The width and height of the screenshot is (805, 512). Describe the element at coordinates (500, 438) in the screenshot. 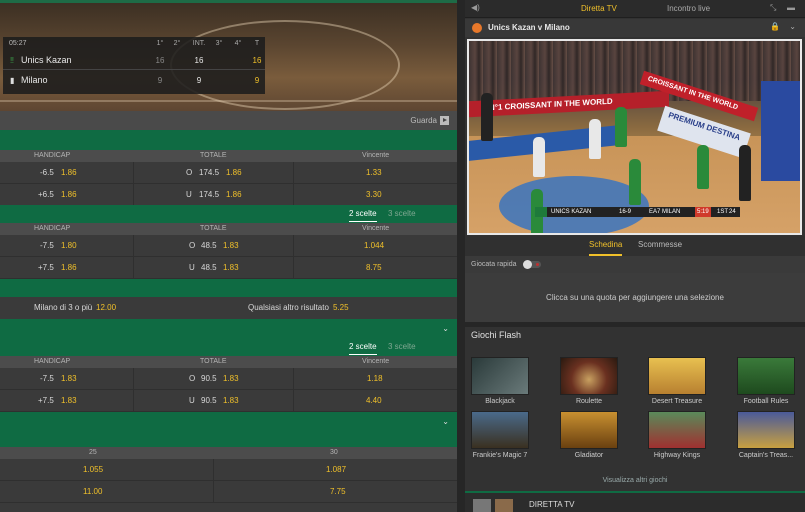

I see `game-tile: Frankie's Magic 7` at that location.